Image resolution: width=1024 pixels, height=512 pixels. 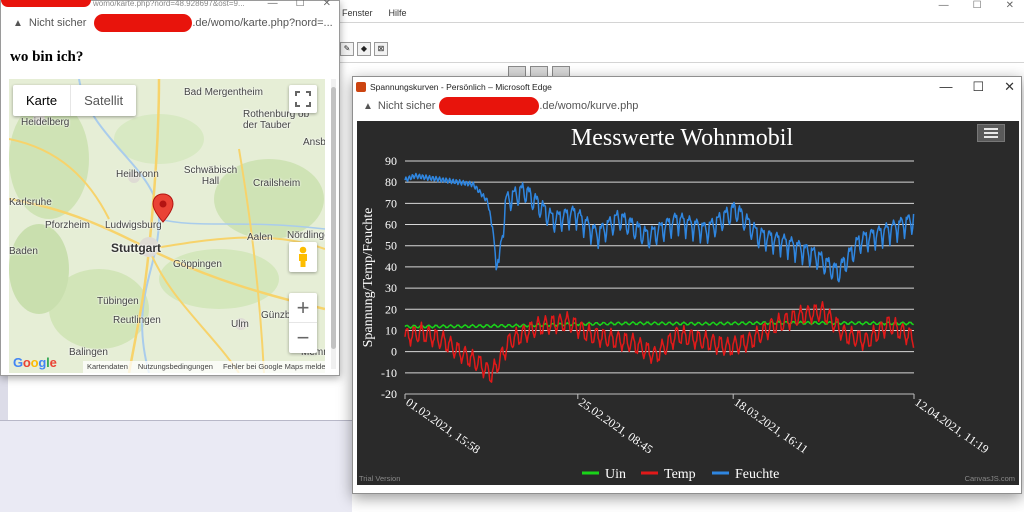 What do you see at coordinates (991, 133) in the screenshot?
I see `chart-menu-button` at bounding box center [991, 133].